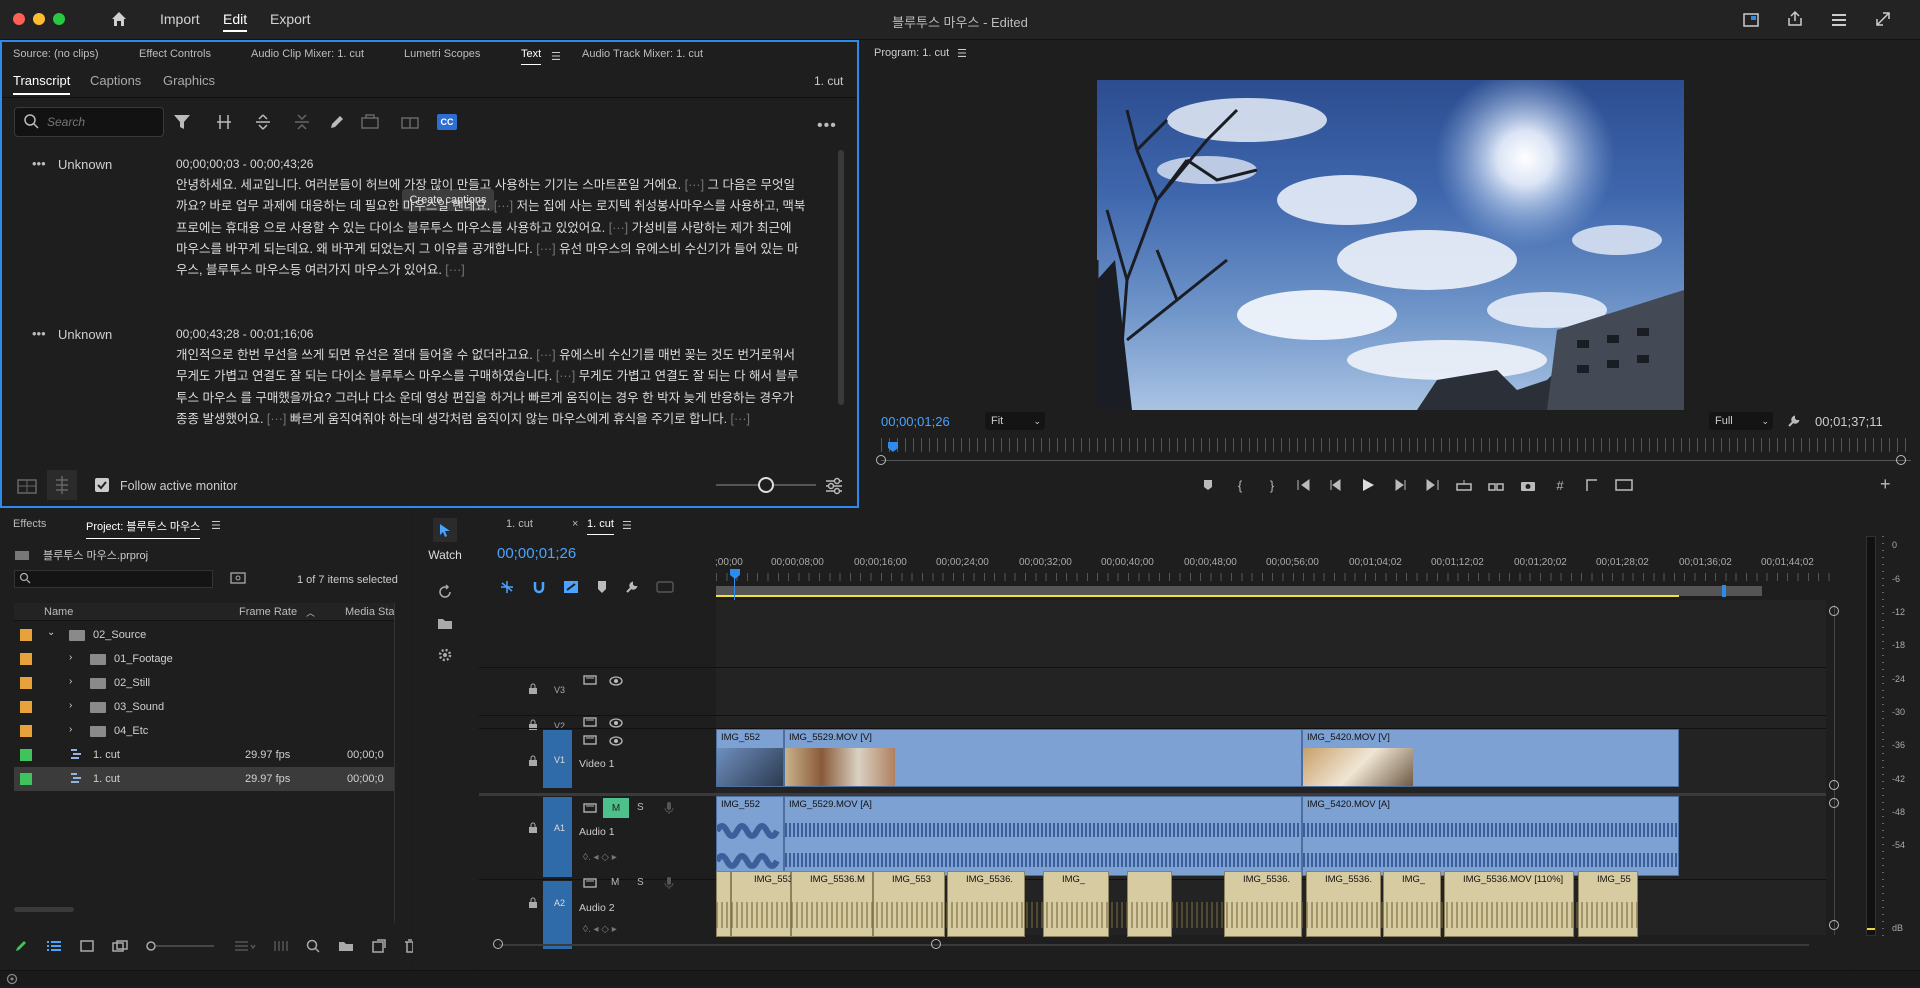 The width and height of the screenshot is (1920, 988). I want to click on thumbnail-size-slider, so click(181, 947).